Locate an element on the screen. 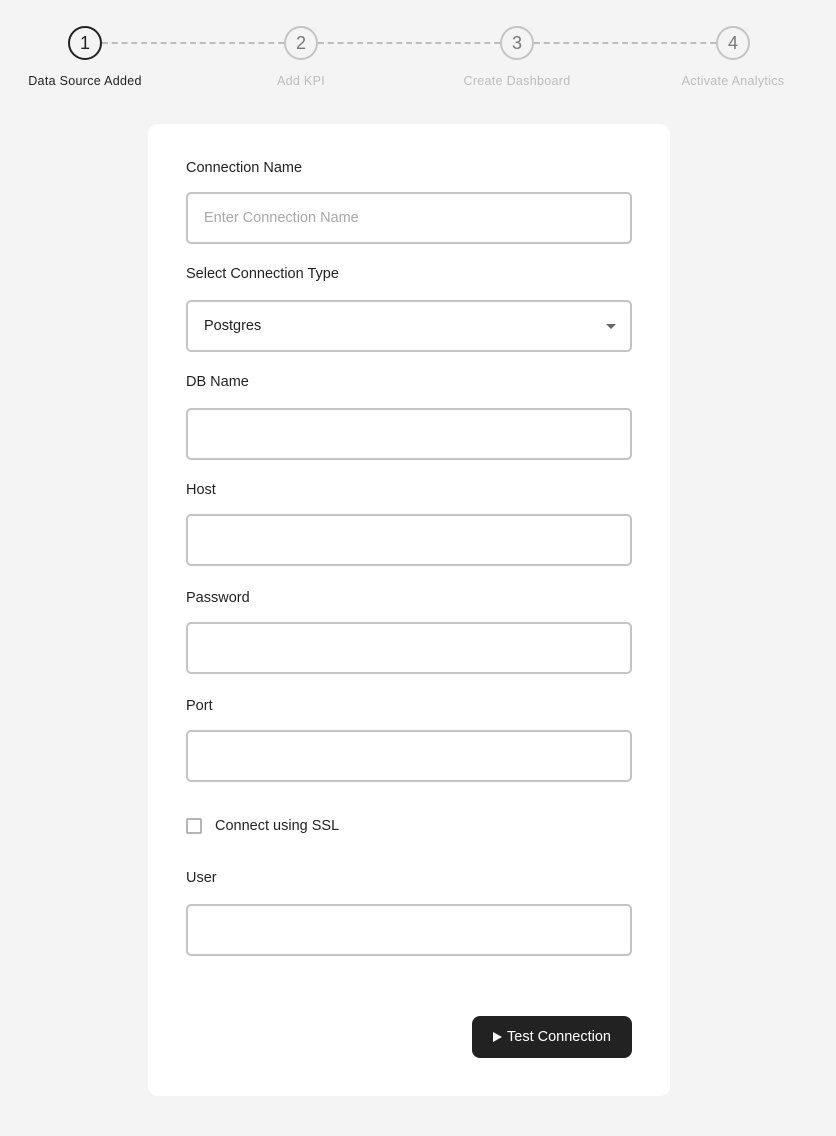 This screenshot has height=1136, width=836. connection-name-label: Connection Name is located at coordinates (244, 168).